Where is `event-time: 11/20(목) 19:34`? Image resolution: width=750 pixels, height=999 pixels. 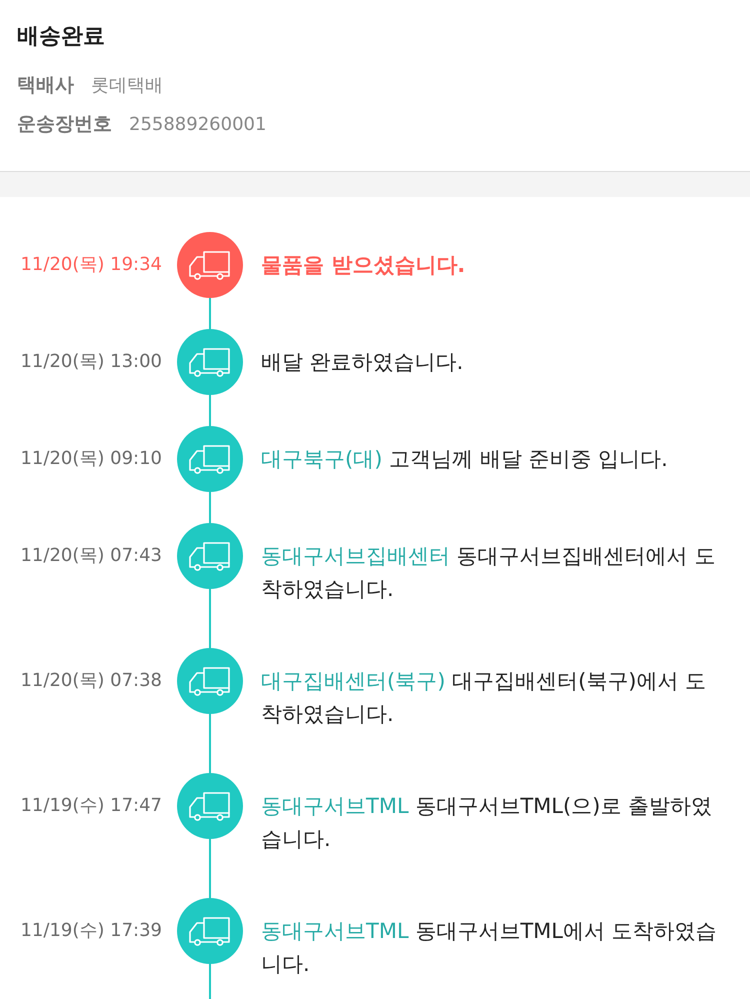 event-time: 11/20(목) 19:34 is located at coordinates (90, 265).